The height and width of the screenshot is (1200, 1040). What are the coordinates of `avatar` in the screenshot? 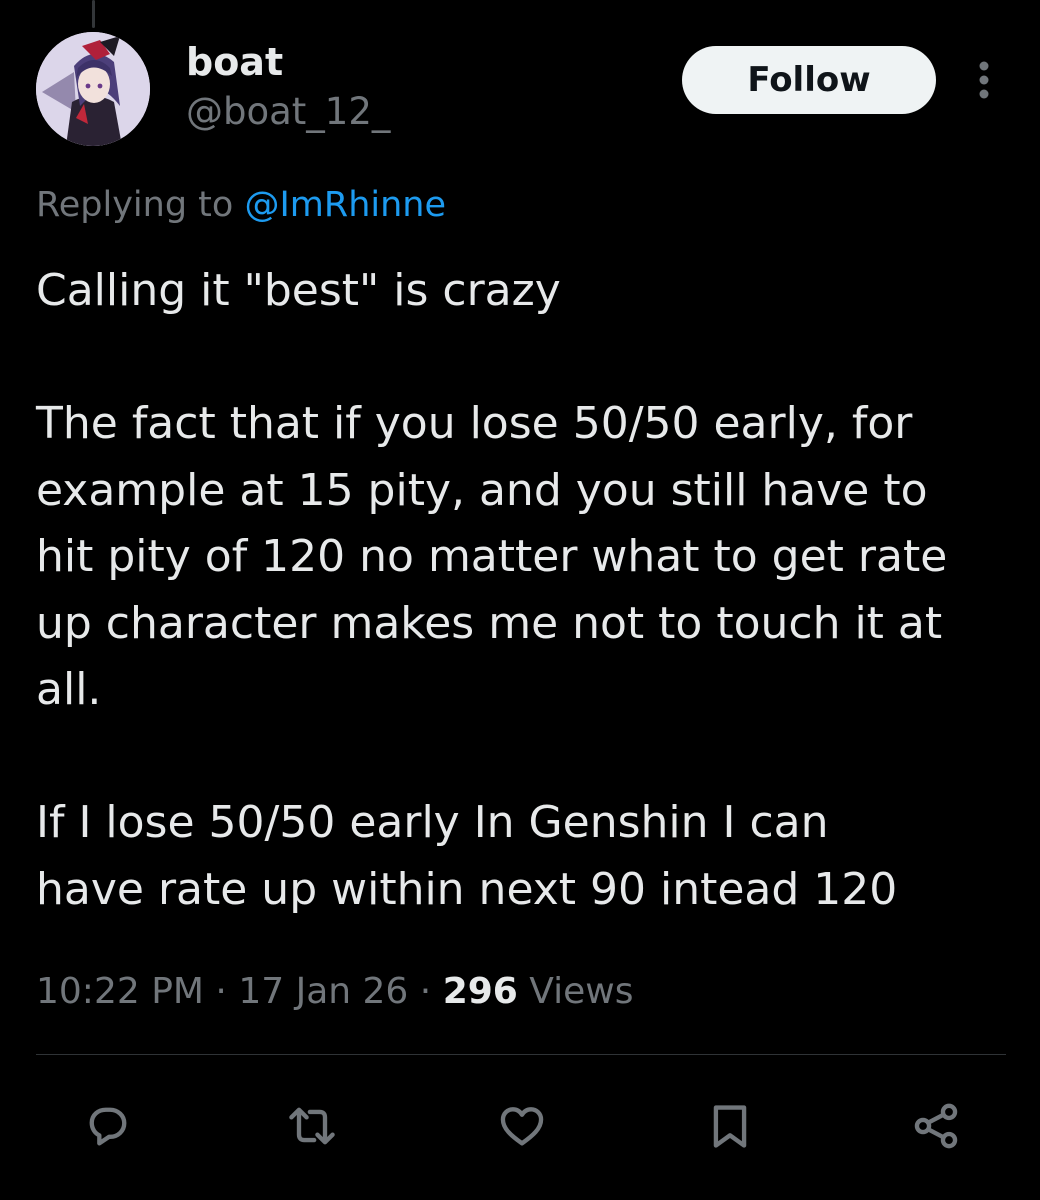 It's located at (93, 89).